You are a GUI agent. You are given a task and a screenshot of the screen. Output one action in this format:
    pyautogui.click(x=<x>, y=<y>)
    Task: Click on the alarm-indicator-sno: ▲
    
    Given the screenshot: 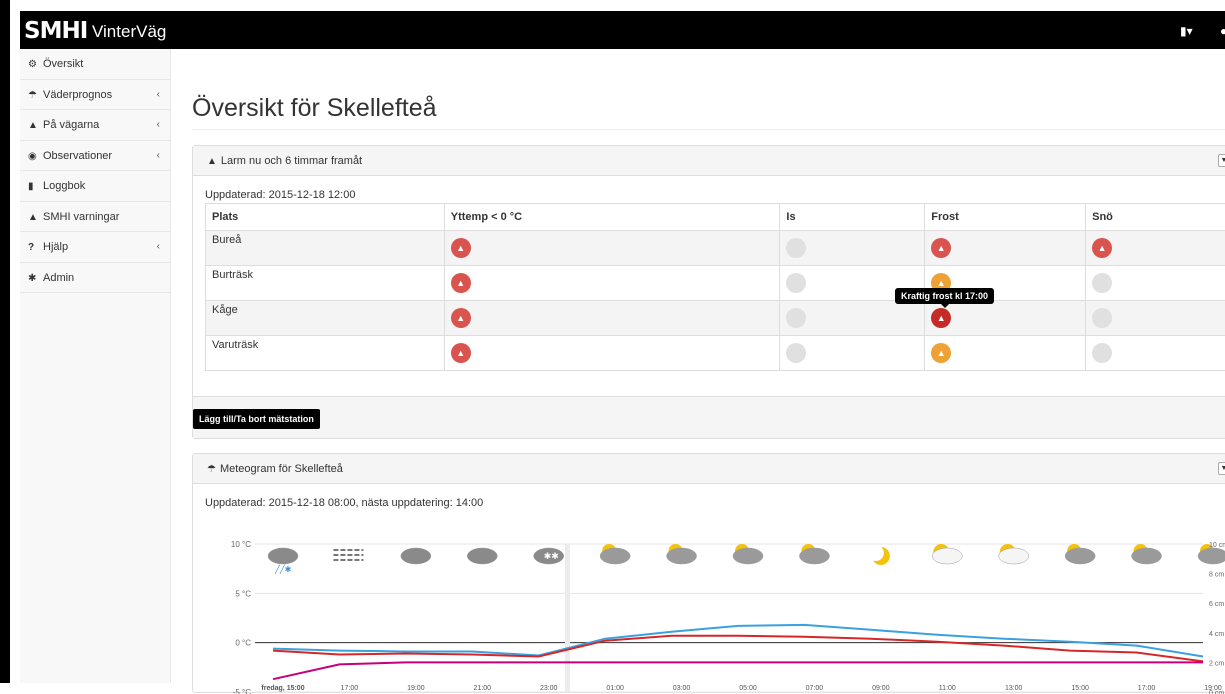 What is the action you would take?
    pyautogui.click(x=1102, y=248)
    